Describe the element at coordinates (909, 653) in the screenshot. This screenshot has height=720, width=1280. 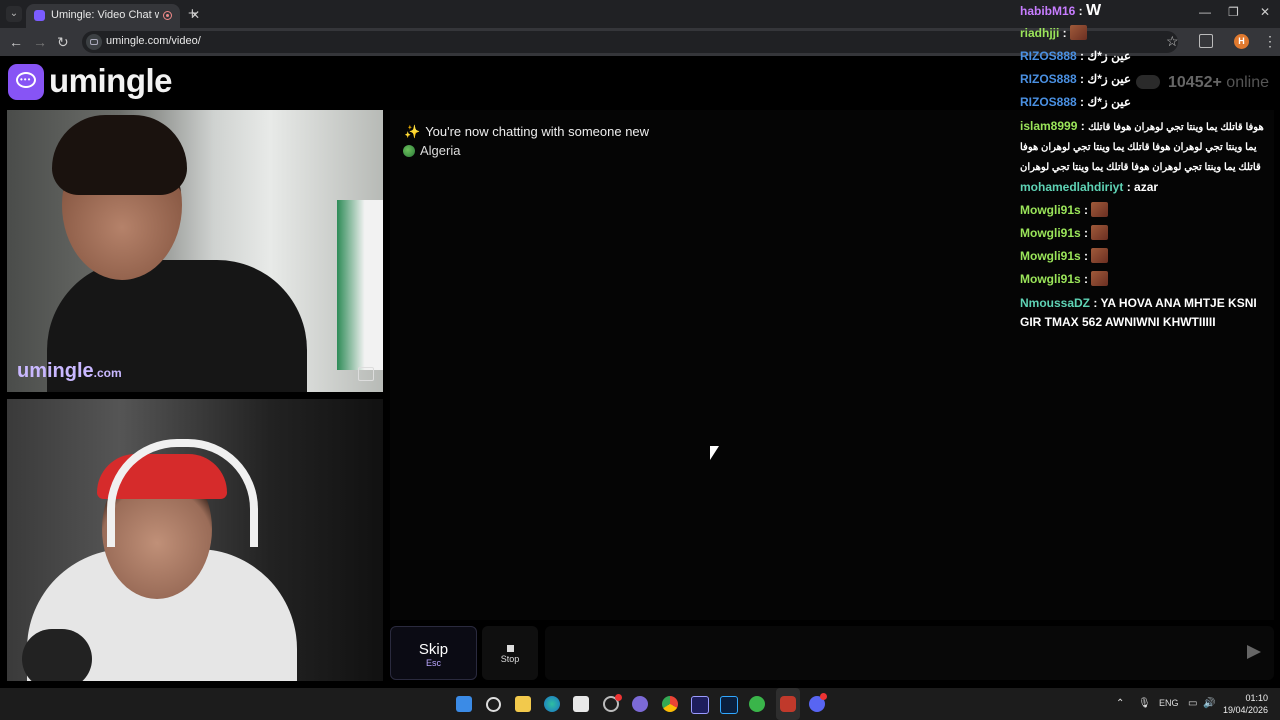
I see `message-input` at that location.